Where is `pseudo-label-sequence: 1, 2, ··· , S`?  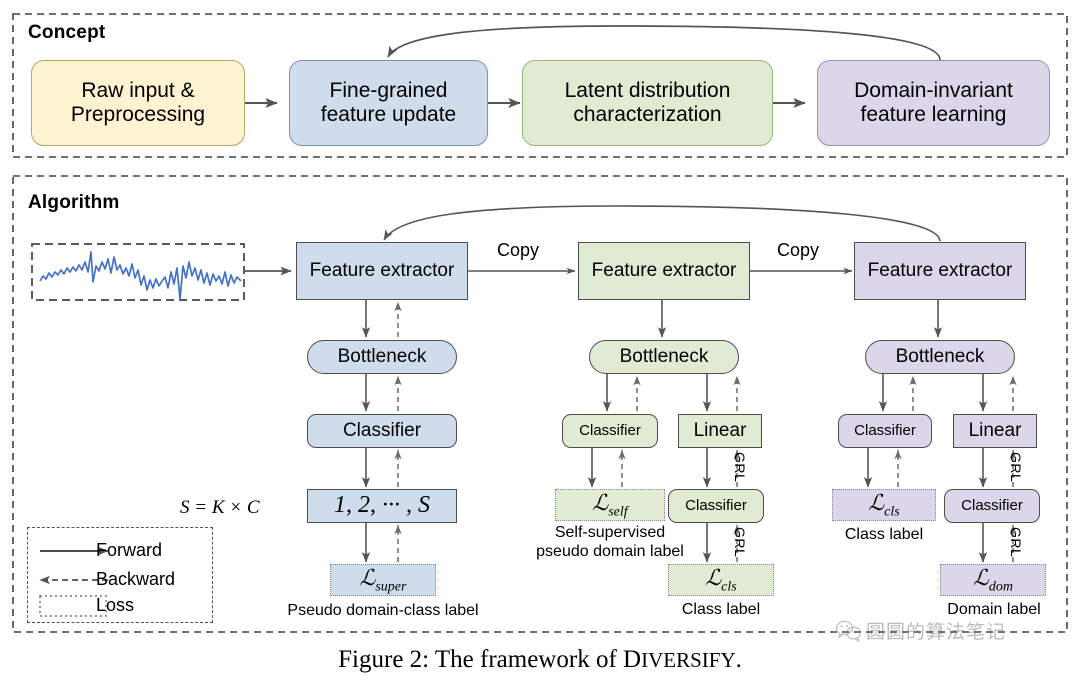
pseudo-label-sequence: 1, 2, ··· , S is located at coordinates (382, 506).